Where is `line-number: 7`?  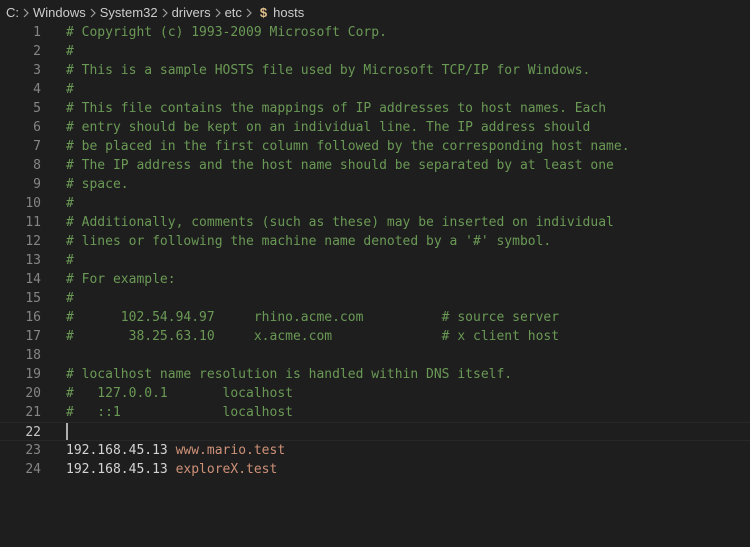 line-number: 7 is located at coordinates (37, 146).